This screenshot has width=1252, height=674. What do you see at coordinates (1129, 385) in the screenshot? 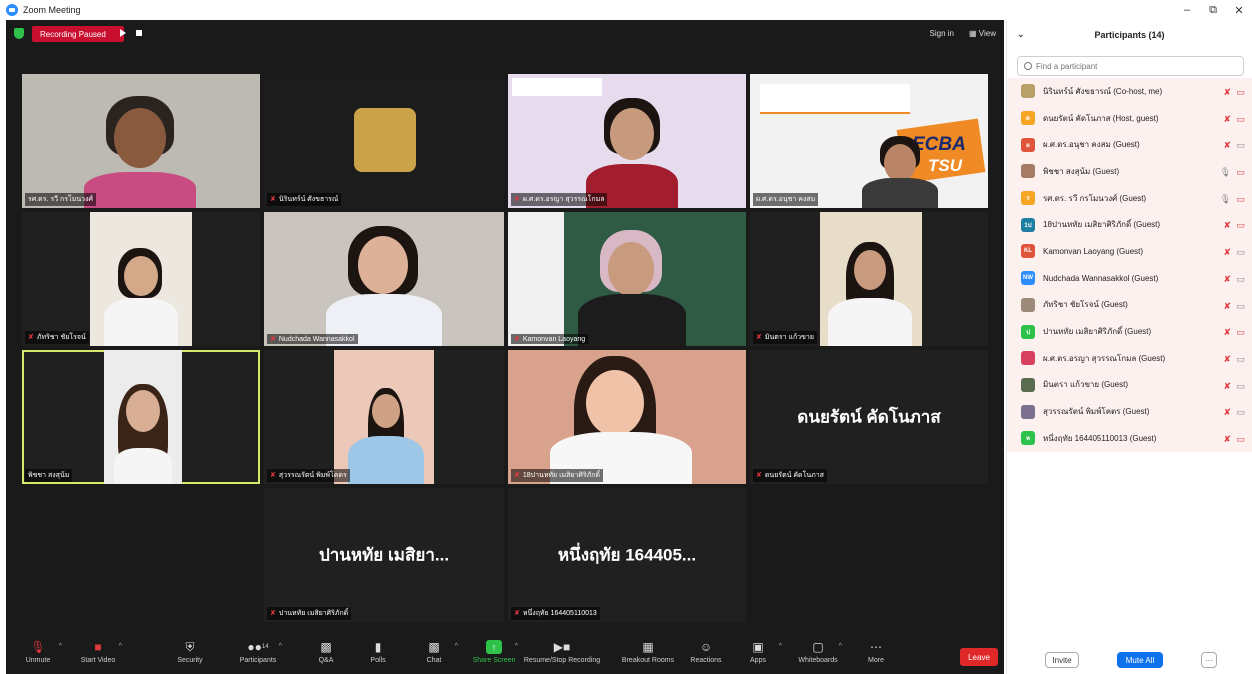
I see `participant-list-item: มินตรา แก้วขาย (Guest) ✘ ▭` at bounding box center [1129, 385].